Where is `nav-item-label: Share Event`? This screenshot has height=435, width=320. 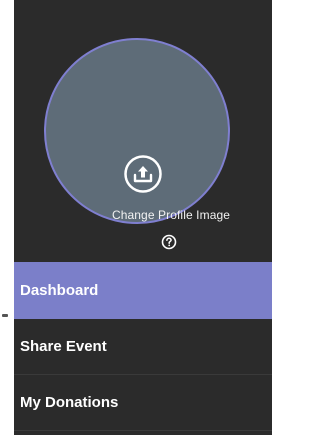 nav-item-label: Share Event is located at coordinates (63, 346).